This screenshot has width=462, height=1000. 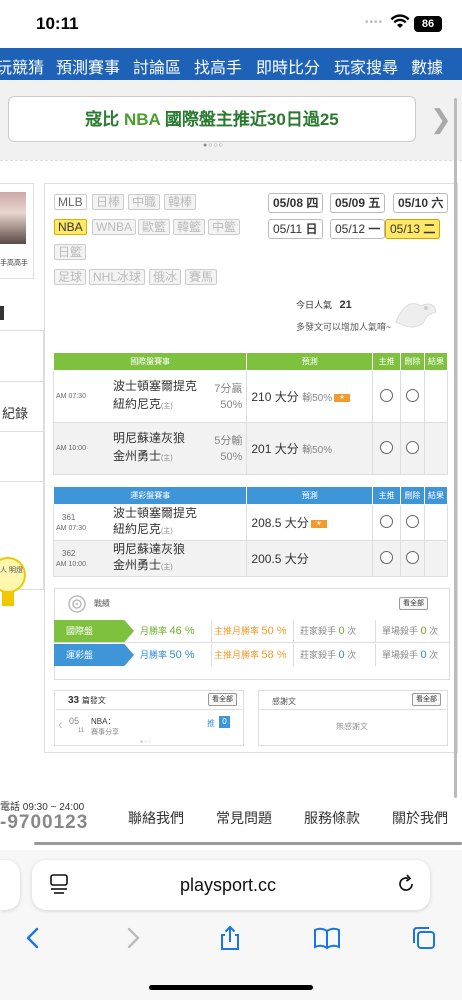 What do you see at coordinates (13, 218) in the screenshot?
I see `avatar` at bounding box center [13, 218].